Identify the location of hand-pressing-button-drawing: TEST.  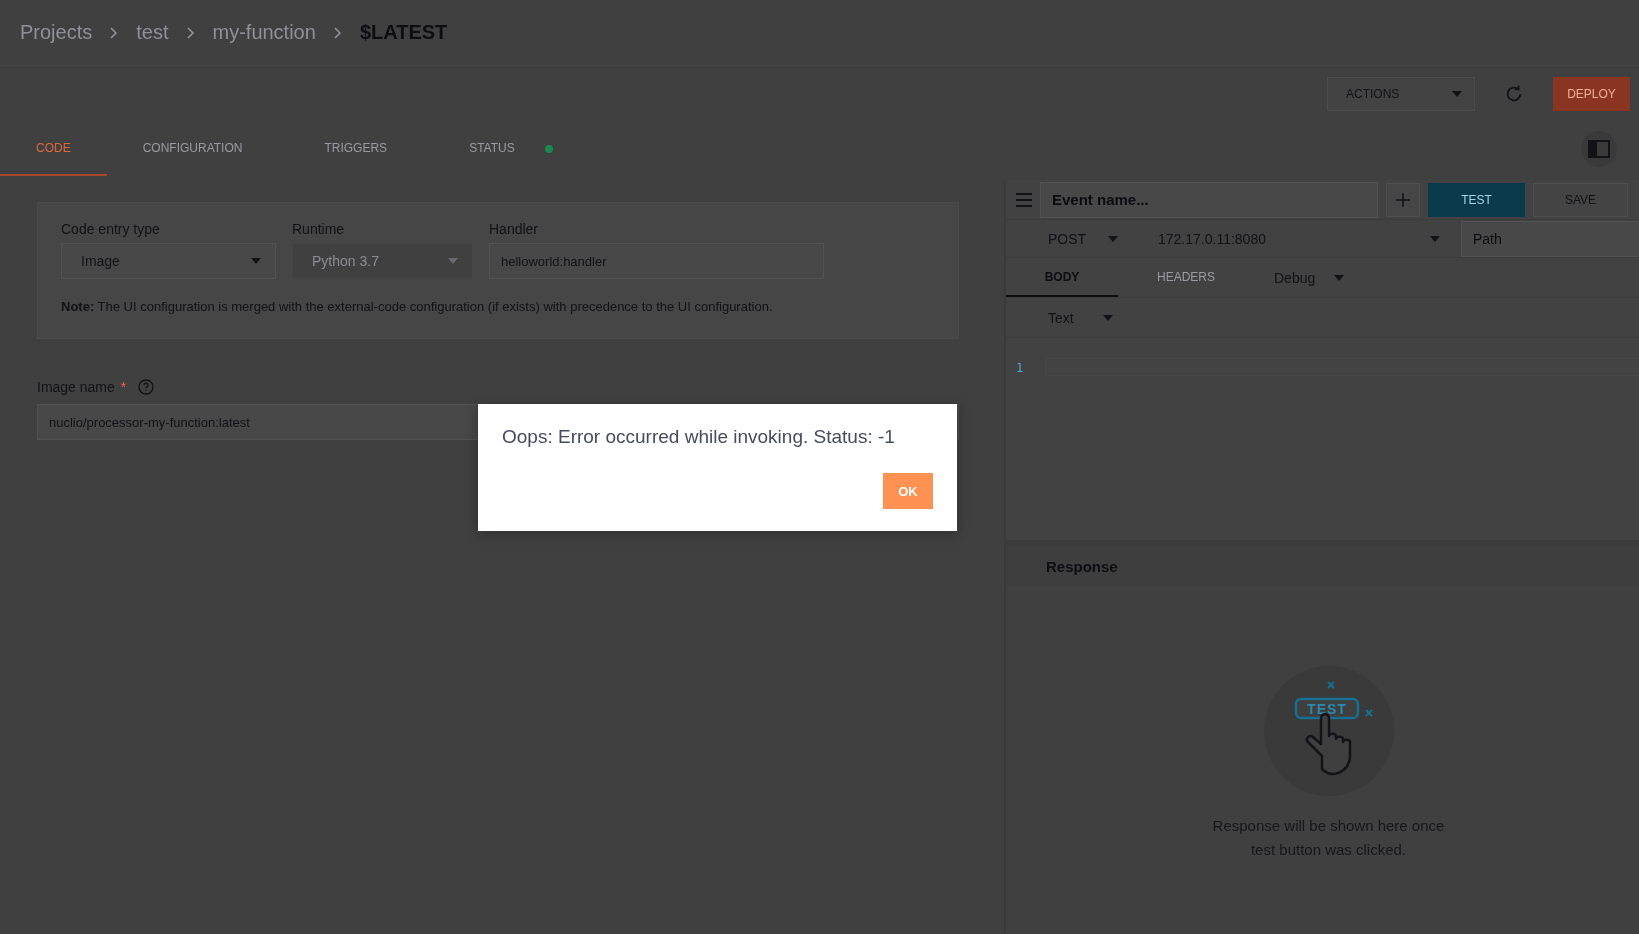
(1328, 731).